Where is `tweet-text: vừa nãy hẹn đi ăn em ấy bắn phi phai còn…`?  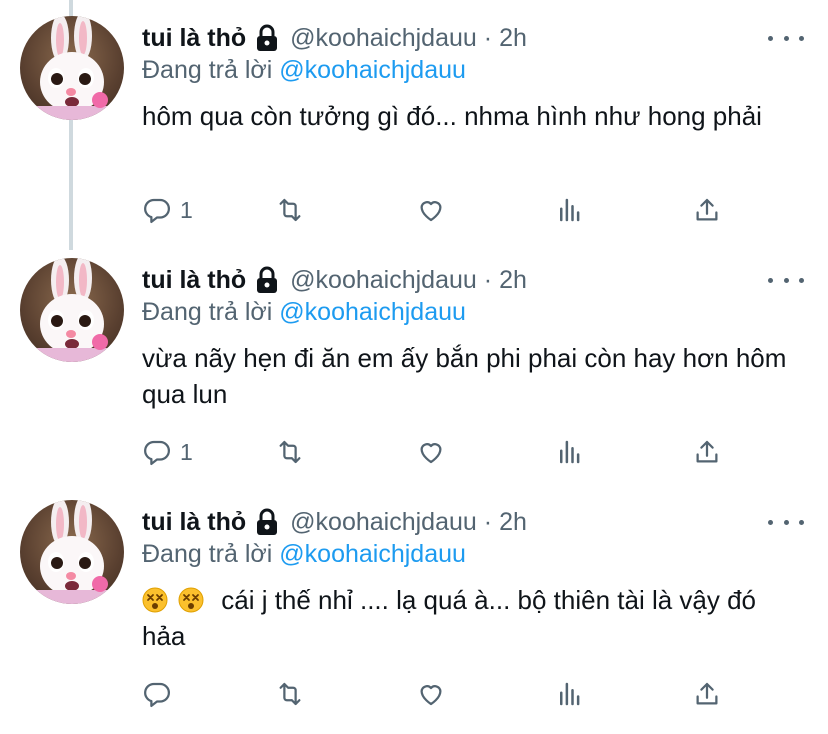
tweet-text: vừa nãy hẹn đi ăn em ấy bắn phi phai còn… is located at coordinates (464, 376).